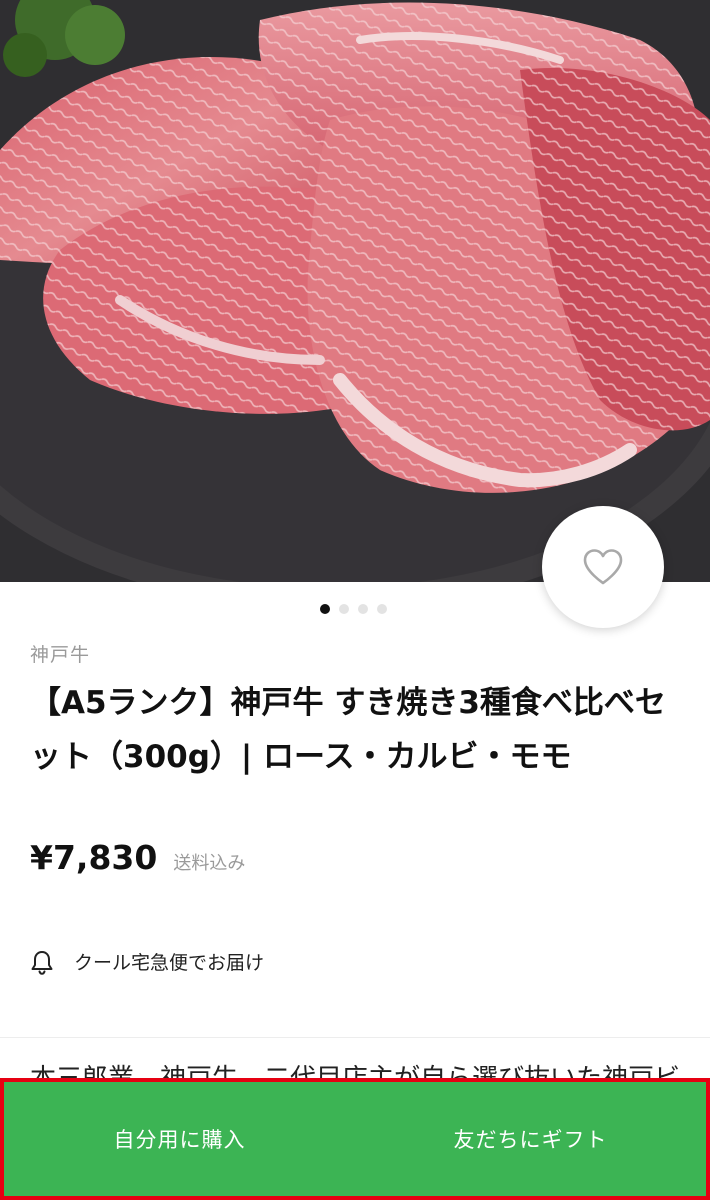 The height and width of the screenshot is (1200, 710). What do you see at coordinates (179, 1139) in the screenshot?
I see `buy-for-self-button: 自分用に購入` at bounding box center [179, 1139].